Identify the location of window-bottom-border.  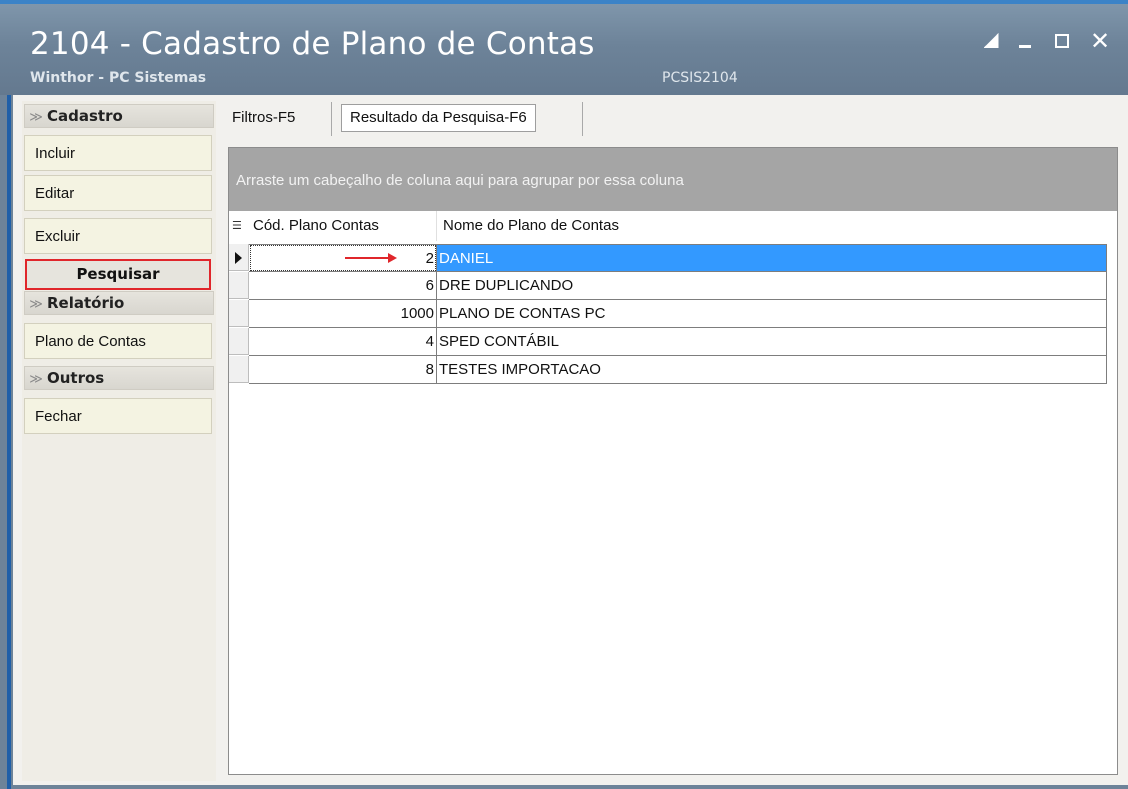
(570, 787).